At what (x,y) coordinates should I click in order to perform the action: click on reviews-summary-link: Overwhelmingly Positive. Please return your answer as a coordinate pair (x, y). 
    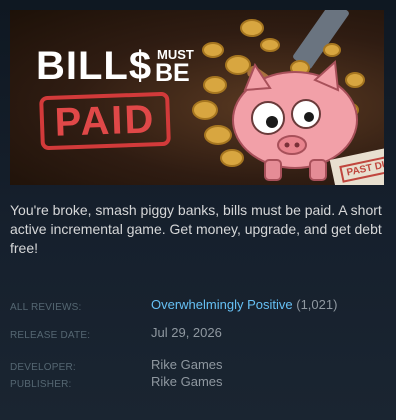
    Looking at the image, I should click on (222, 304).